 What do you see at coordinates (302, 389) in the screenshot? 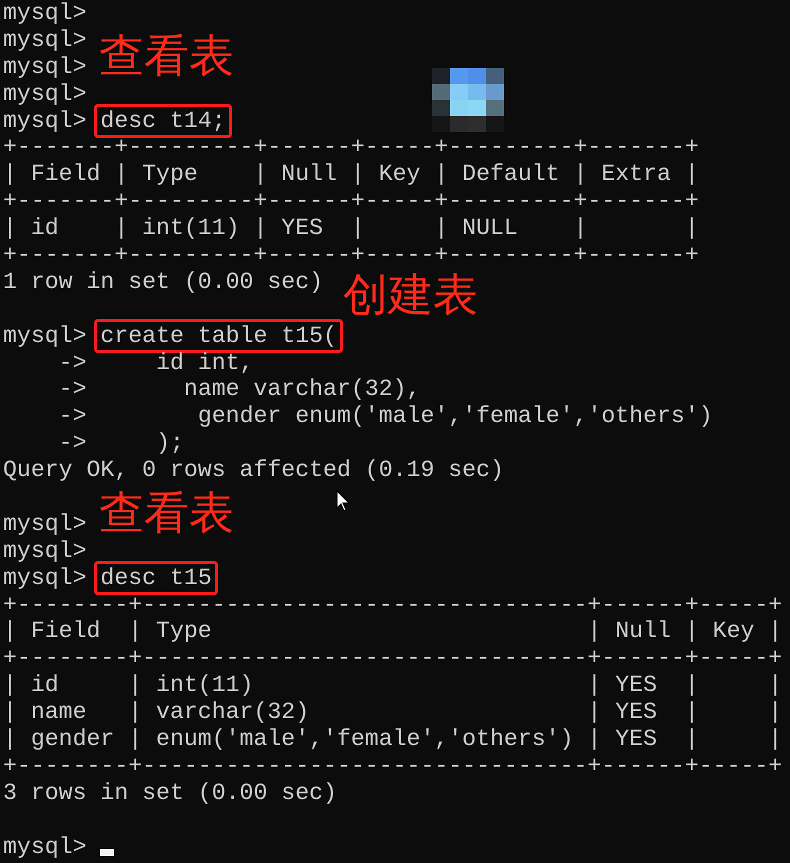
I see `command-text: name varchar(32),` at bounding box center [302, 389].